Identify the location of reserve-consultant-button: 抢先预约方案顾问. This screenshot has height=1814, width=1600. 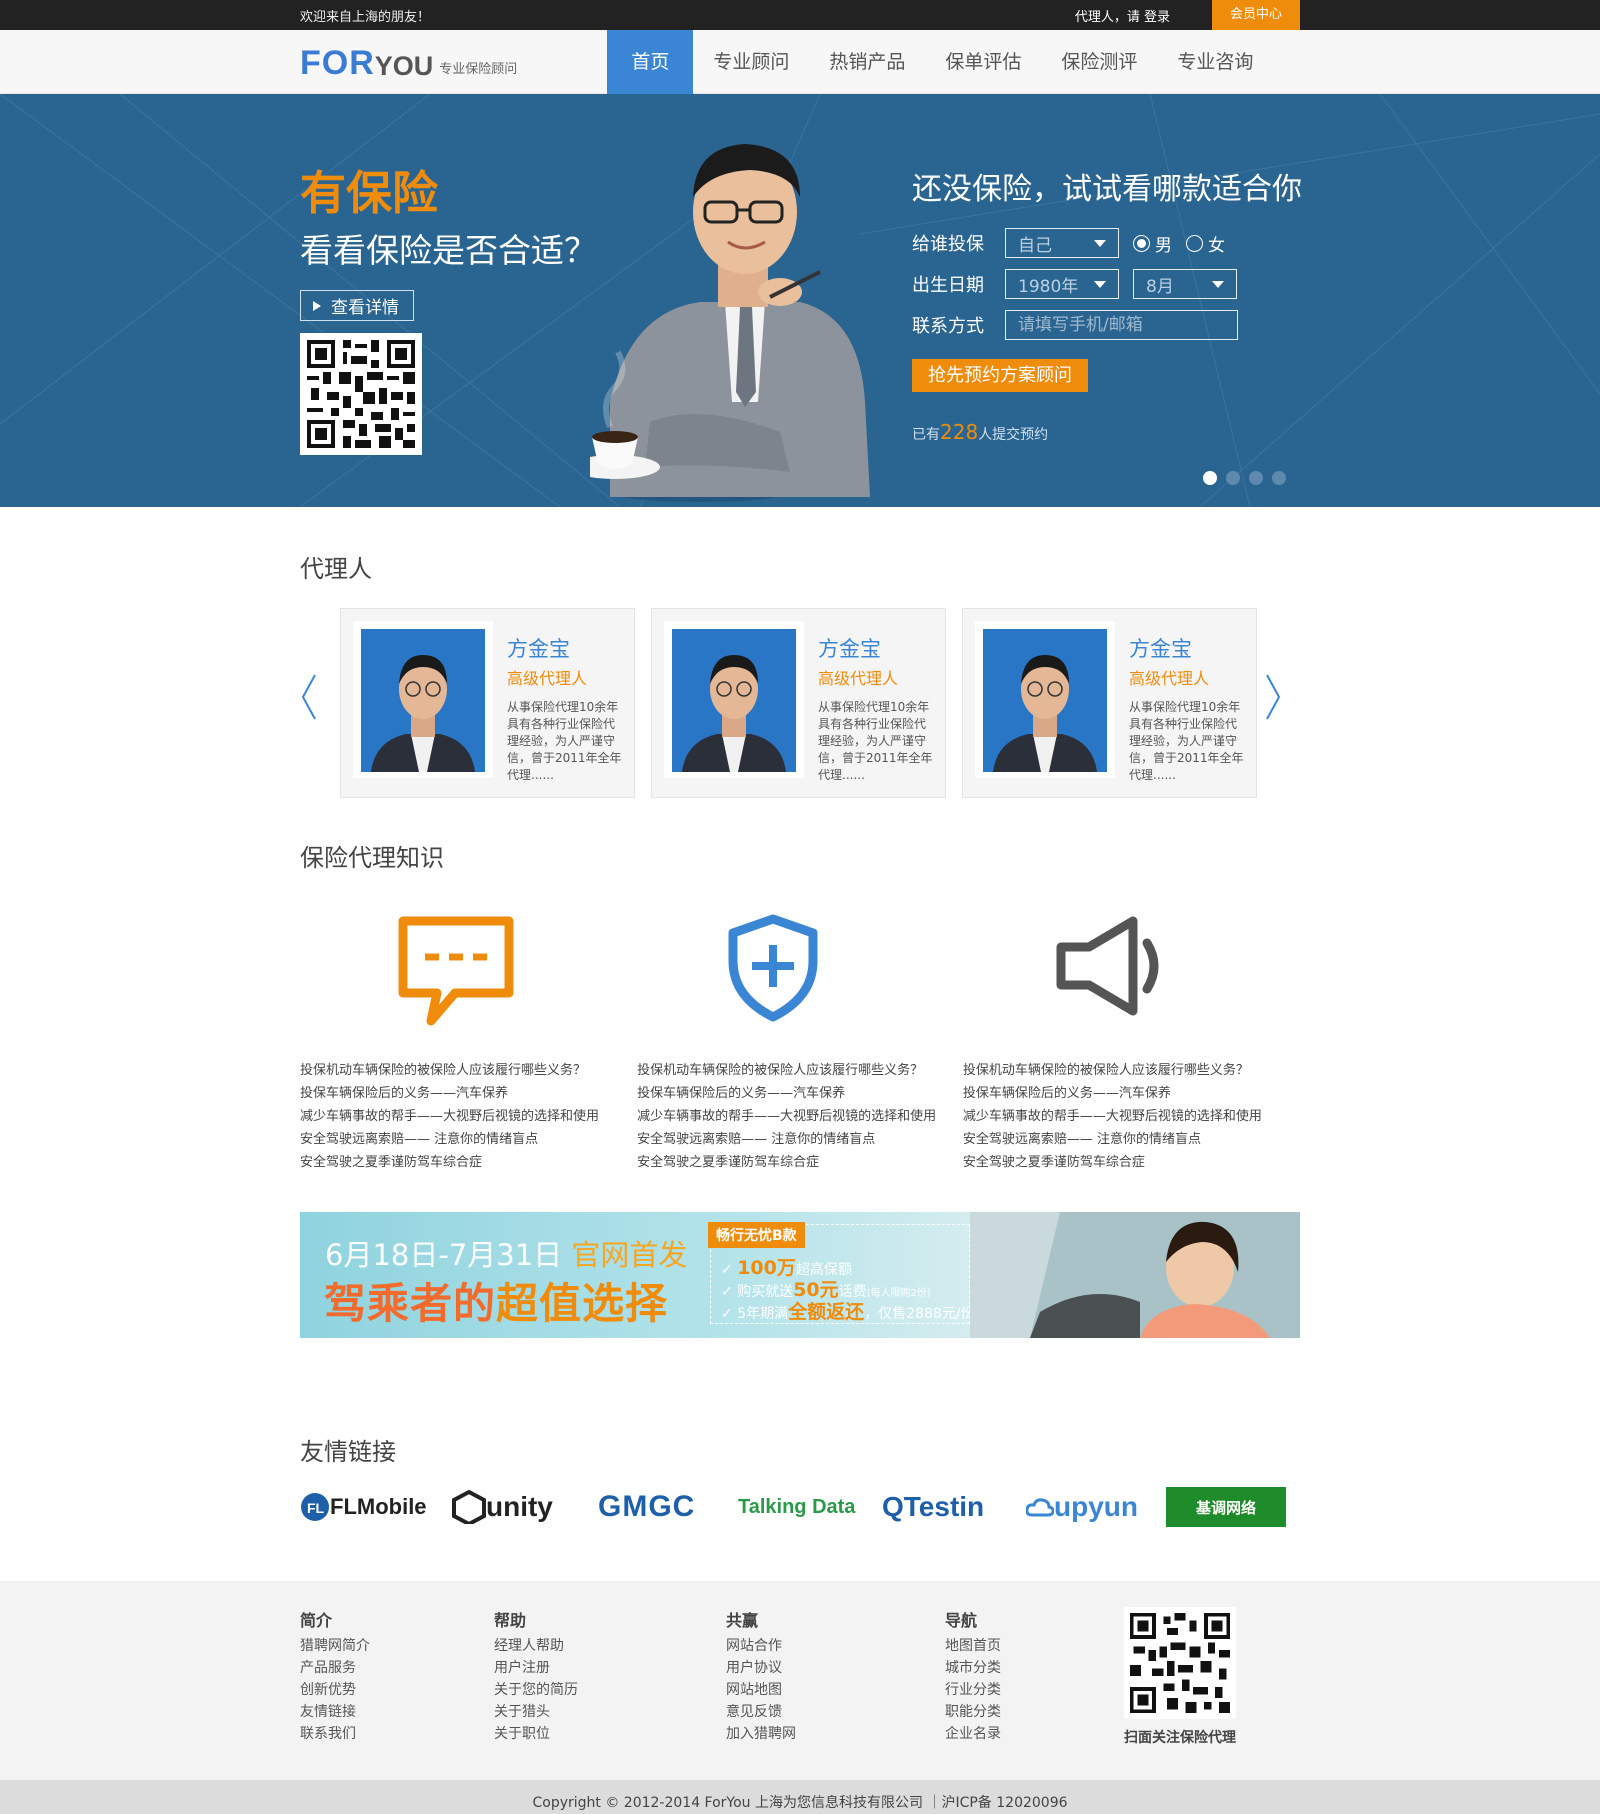
(1000, 375).